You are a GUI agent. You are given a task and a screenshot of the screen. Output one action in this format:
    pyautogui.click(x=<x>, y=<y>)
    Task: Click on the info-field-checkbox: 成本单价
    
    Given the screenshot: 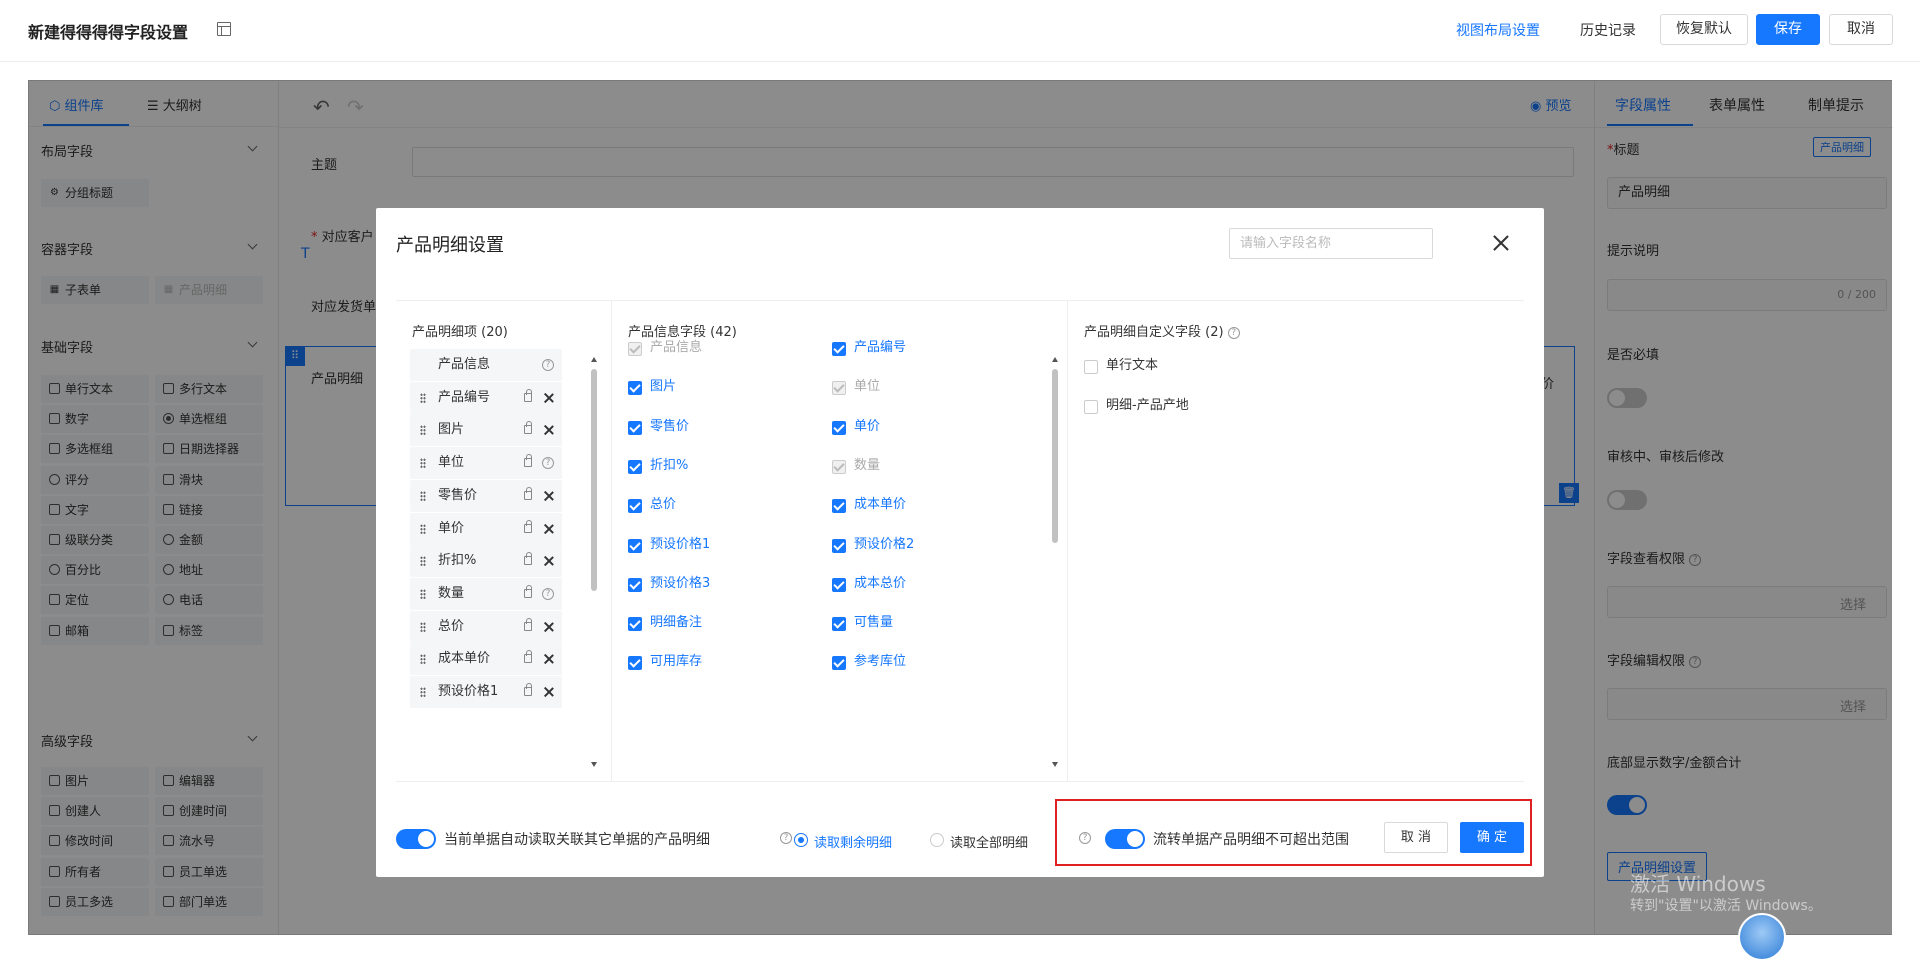 What is the action you would take?
    pyautogui.click(x=869, y=505)
    